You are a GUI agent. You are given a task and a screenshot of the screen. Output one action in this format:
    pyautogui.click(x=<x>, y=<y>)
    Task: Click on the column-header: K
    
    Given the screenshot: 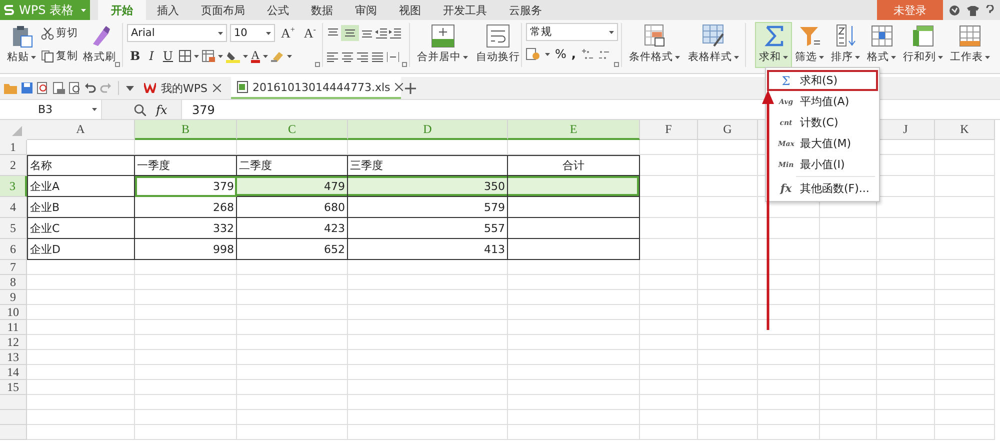 What is the action you would take?
    pyautogui.click(x=965, y=130)
    